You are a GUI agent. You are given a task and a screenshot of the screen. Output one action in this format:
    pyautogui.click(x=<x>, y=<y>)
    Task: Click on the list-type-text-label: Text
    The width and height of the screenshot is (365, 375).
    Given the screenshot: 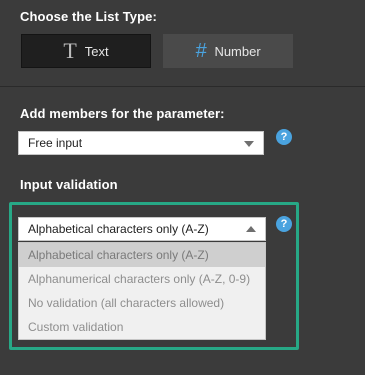 What is the action you would take?
    pyautogui.click(x=96, y=51)
    